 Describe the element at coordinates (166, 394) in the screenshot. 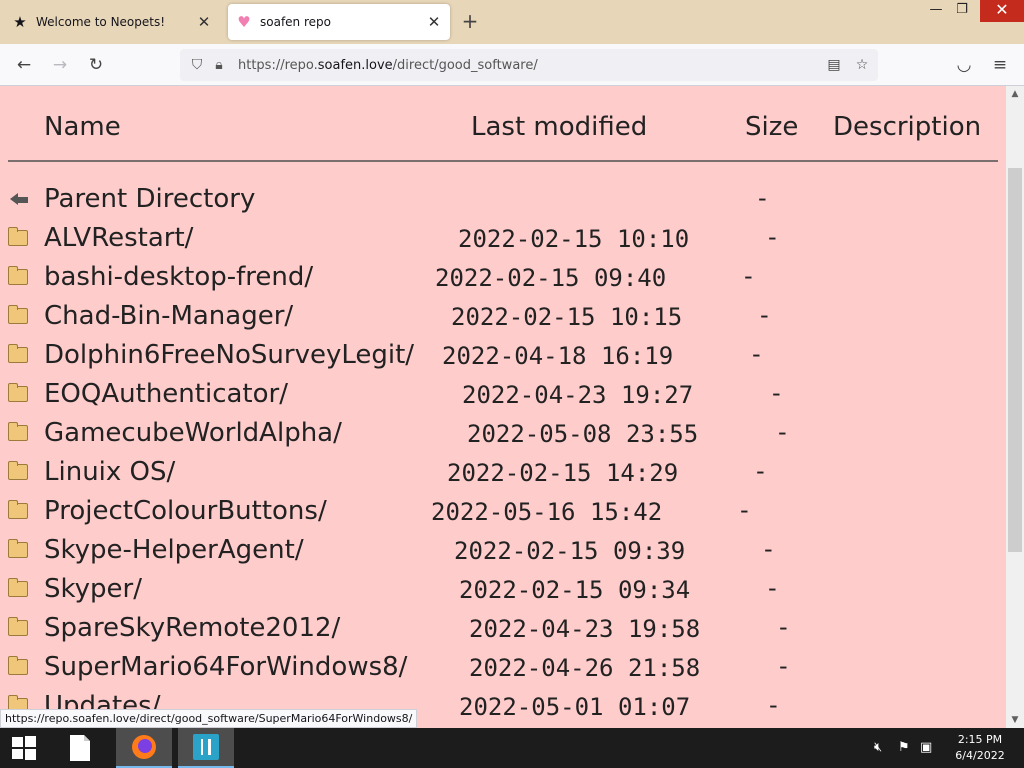

I see `entry-name-link: EOQAuthenticator/` at that location.